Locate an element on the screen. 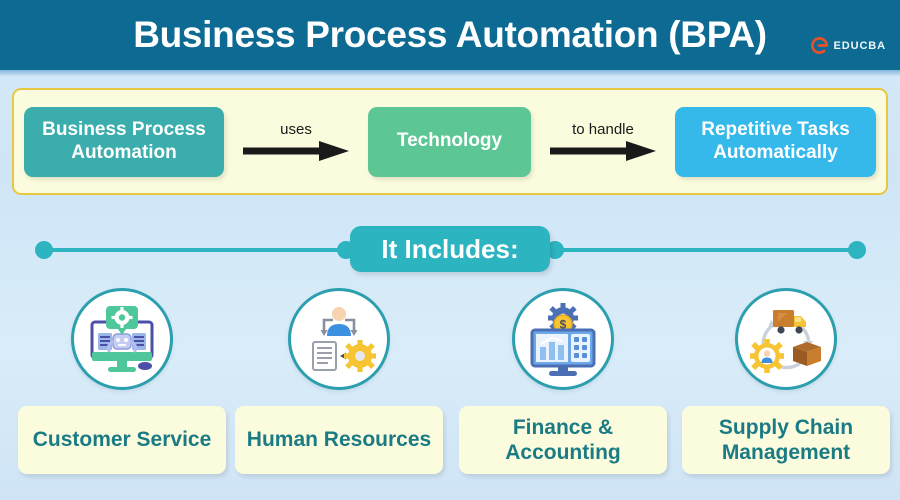 This screenshot has height=500, width=900. category-card-human-resources: Human Resources is located at coordinates (339, 381).